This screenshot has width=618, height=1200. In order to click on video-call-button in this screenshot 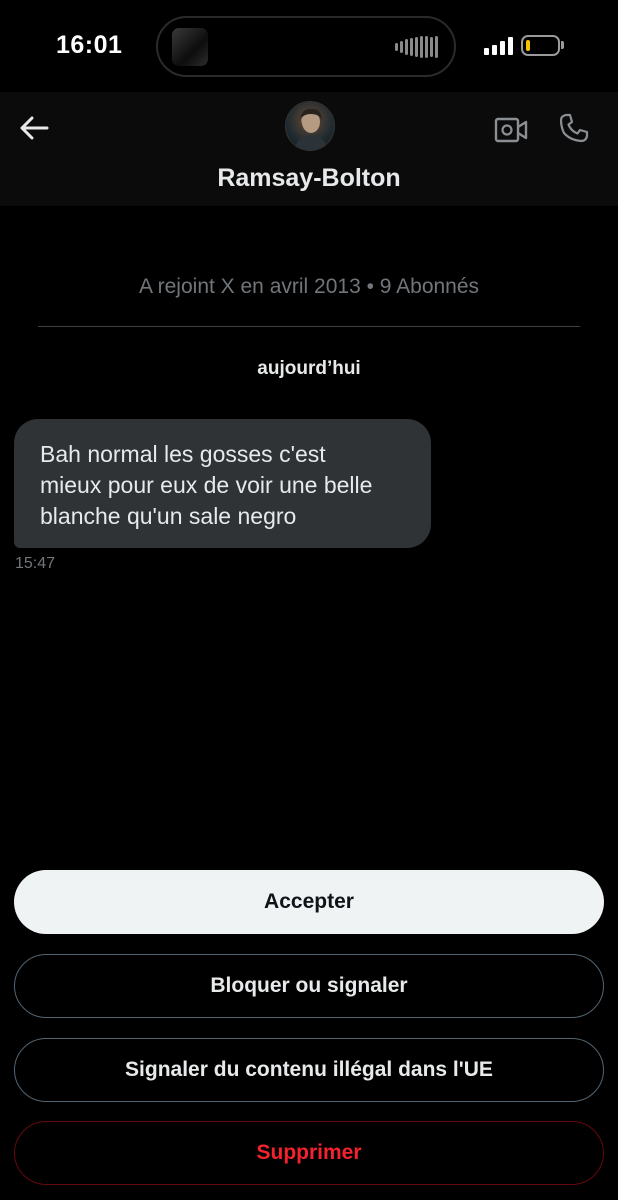, I will do `click(511, 130)`.